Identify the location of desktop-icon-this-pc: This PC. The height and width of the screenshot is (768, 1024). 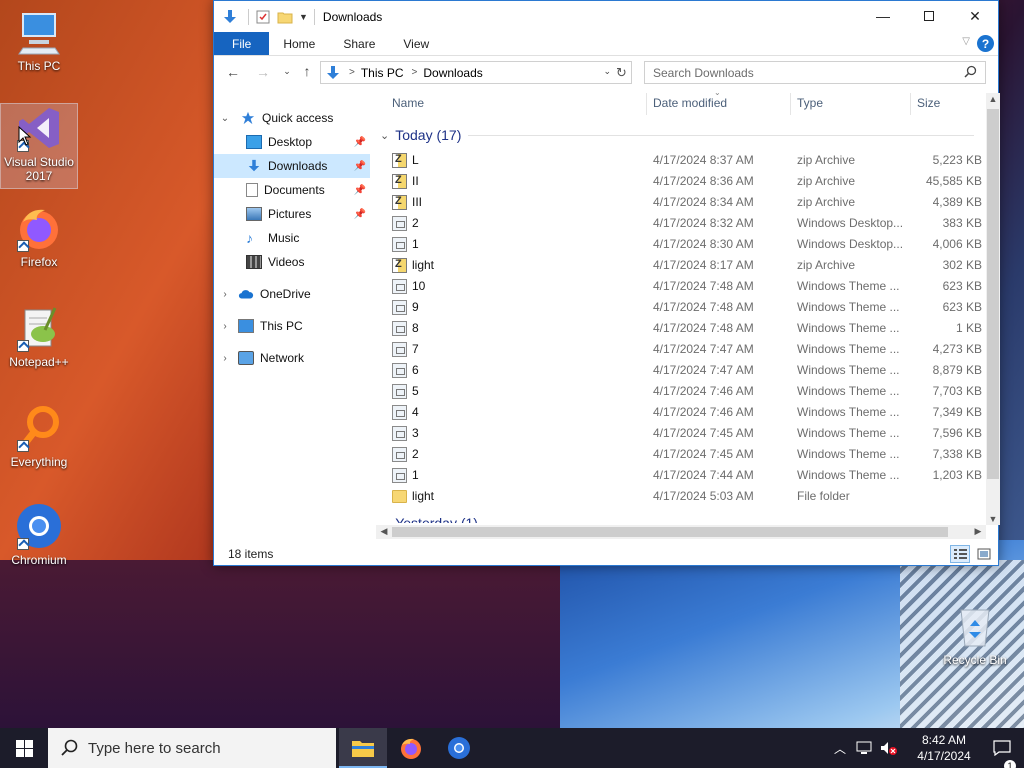
(39, 40).